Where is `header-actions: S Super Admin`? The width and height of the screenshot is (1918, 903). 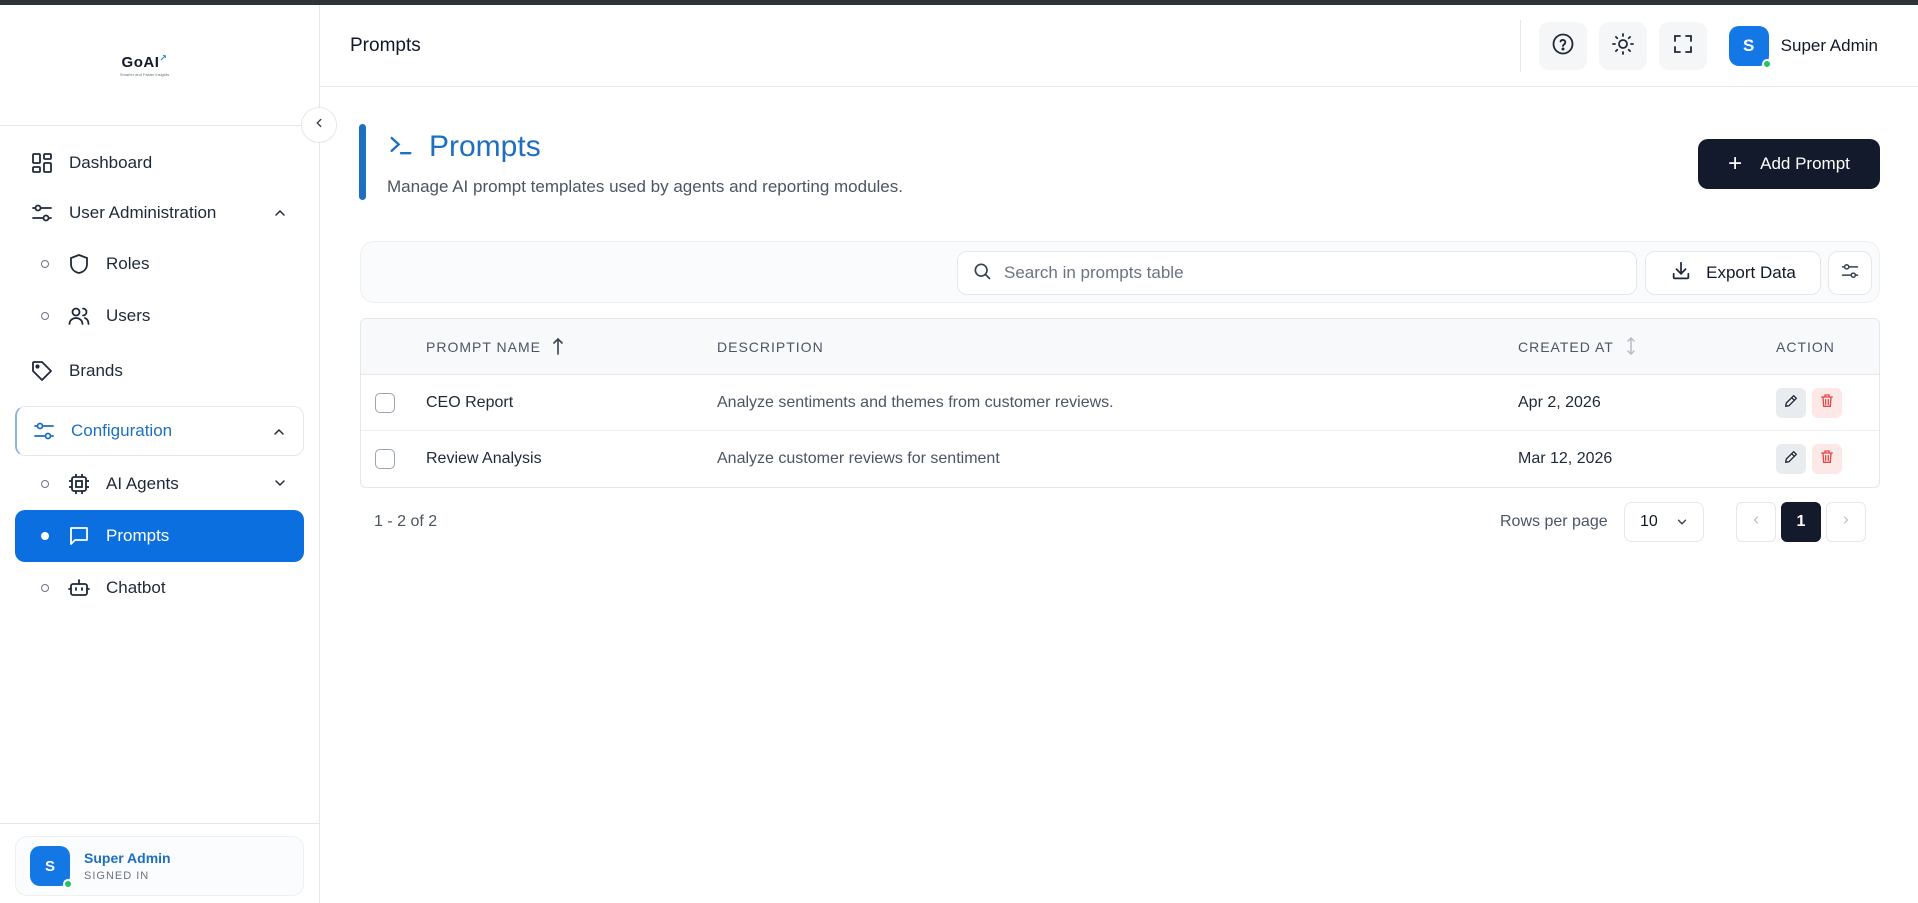
header-actions: S Super Admin is located at coordinates (1718, 46).